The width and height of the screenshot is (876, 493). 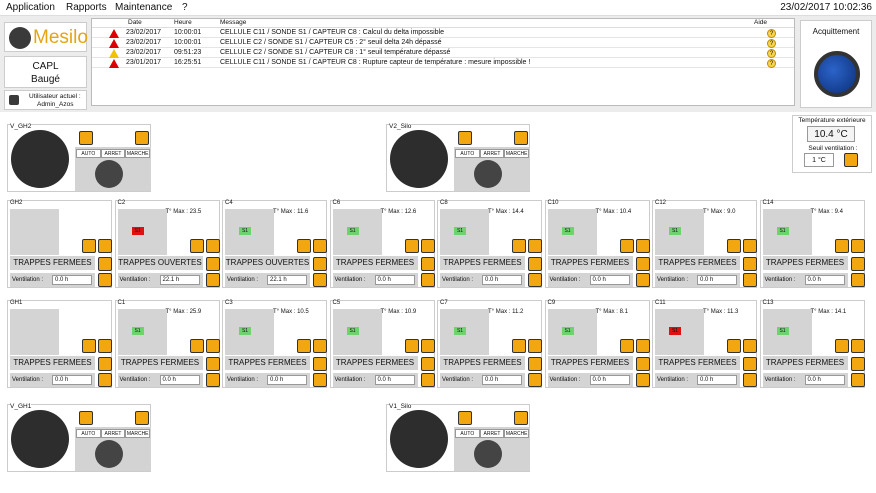 I want to click on cell-view, so click(x=34, y=232).